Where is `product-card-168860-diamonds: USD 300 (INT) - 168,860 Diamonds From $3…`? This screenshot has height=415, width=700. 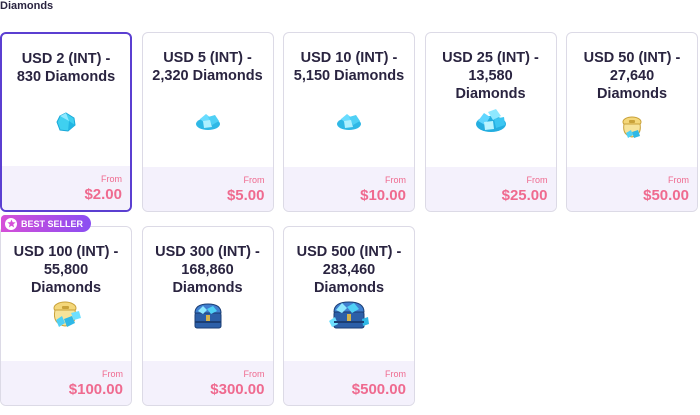
product-card-168860-diamonds: USD 300 (INT) - 168,860 Diamonds From $3… is located at coordinates (207, 316).